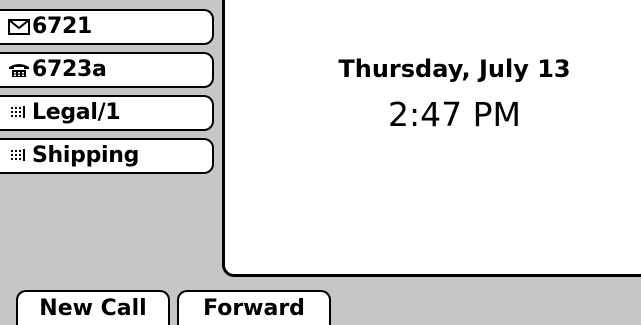  I want to click on line-key-label: 6721, so click(62, 26).